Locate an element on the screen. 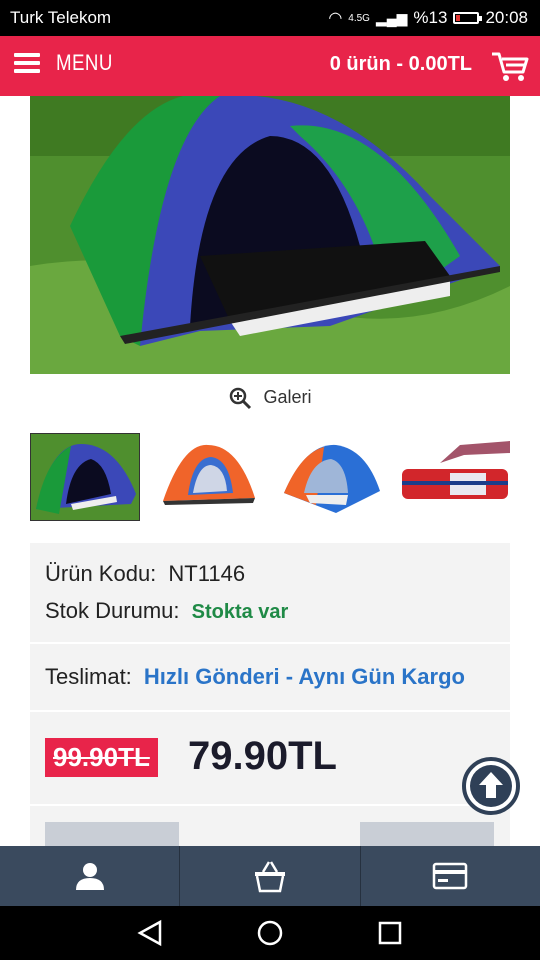  android-nav-bar is located at coordinates (270, 933).